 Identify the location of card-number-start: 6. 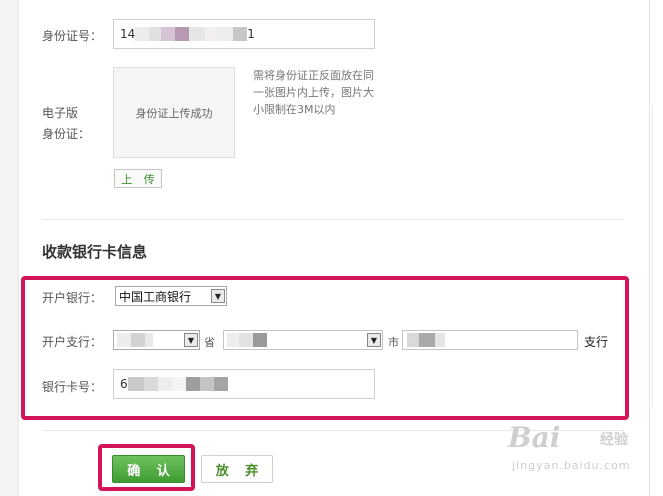
(124, 384).